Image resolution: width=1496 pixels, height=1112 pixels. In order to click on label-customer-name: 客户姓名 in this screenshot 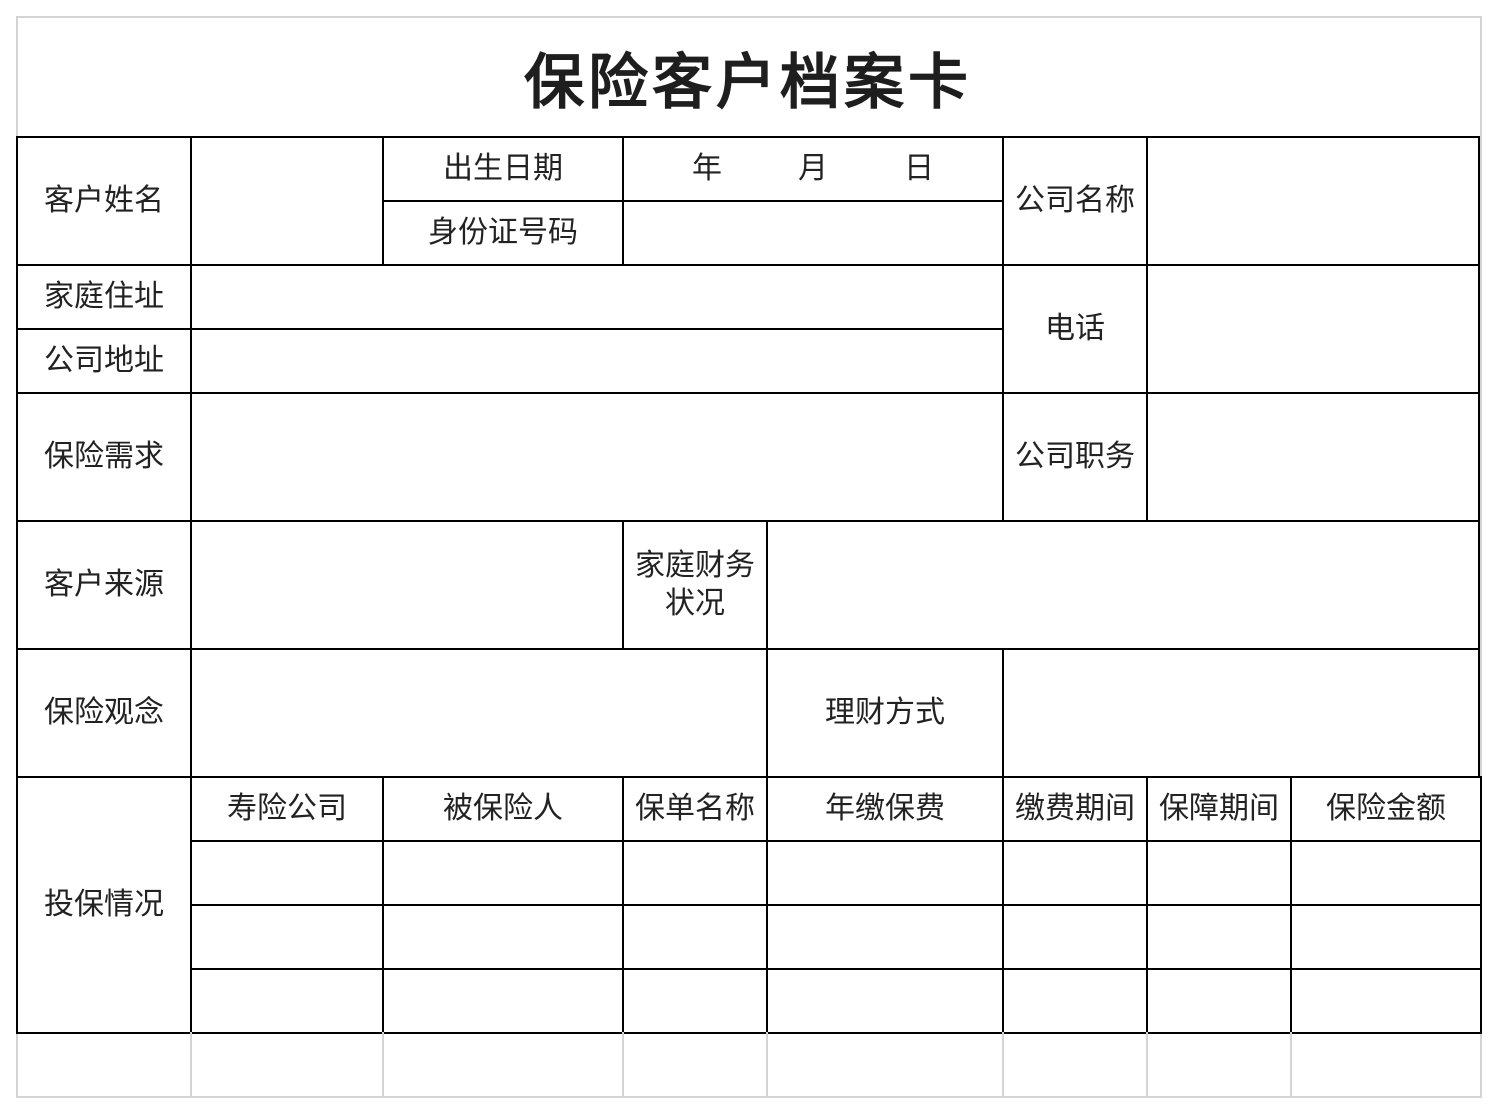, I will do `click(104, 201)`.